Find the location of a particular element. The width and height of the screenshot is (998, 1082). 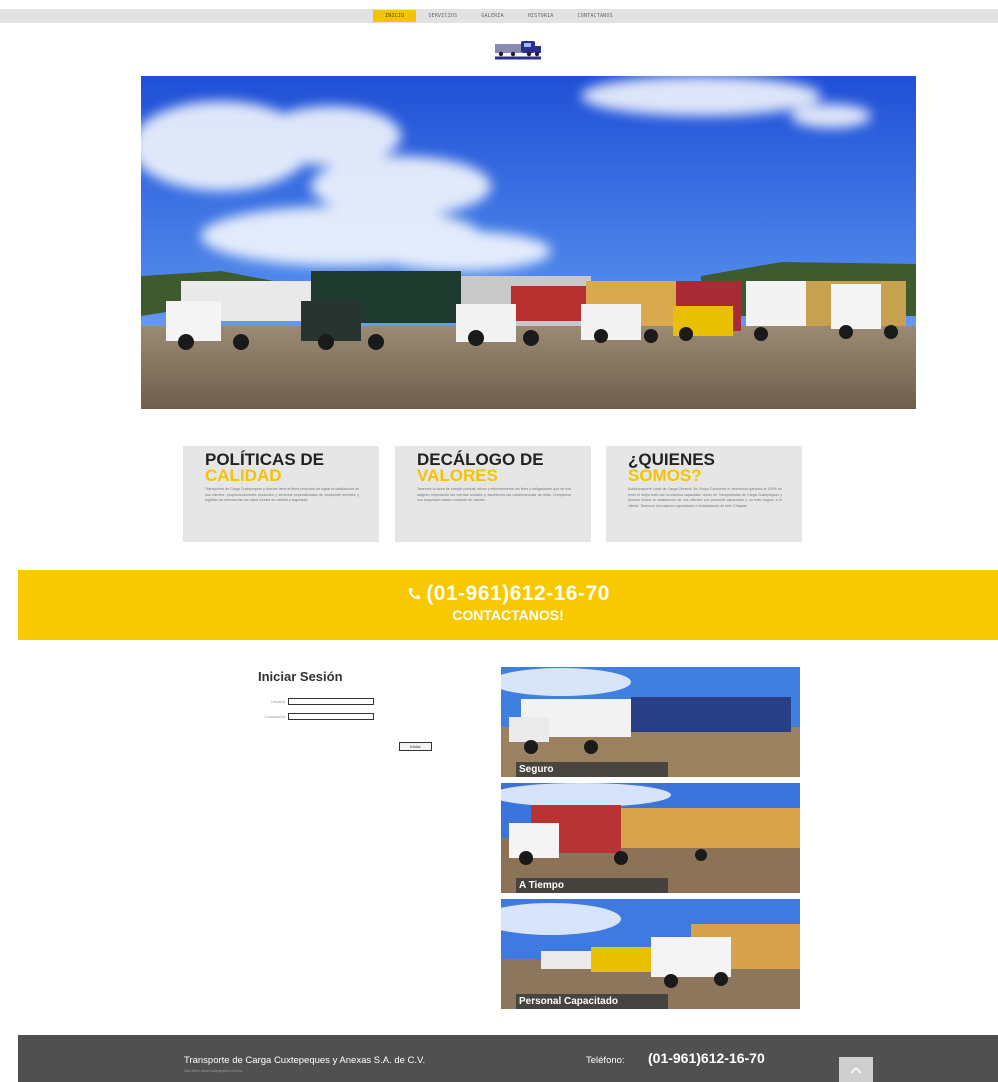

login-user-row: Usuario: is located at coordinates (308, 701).